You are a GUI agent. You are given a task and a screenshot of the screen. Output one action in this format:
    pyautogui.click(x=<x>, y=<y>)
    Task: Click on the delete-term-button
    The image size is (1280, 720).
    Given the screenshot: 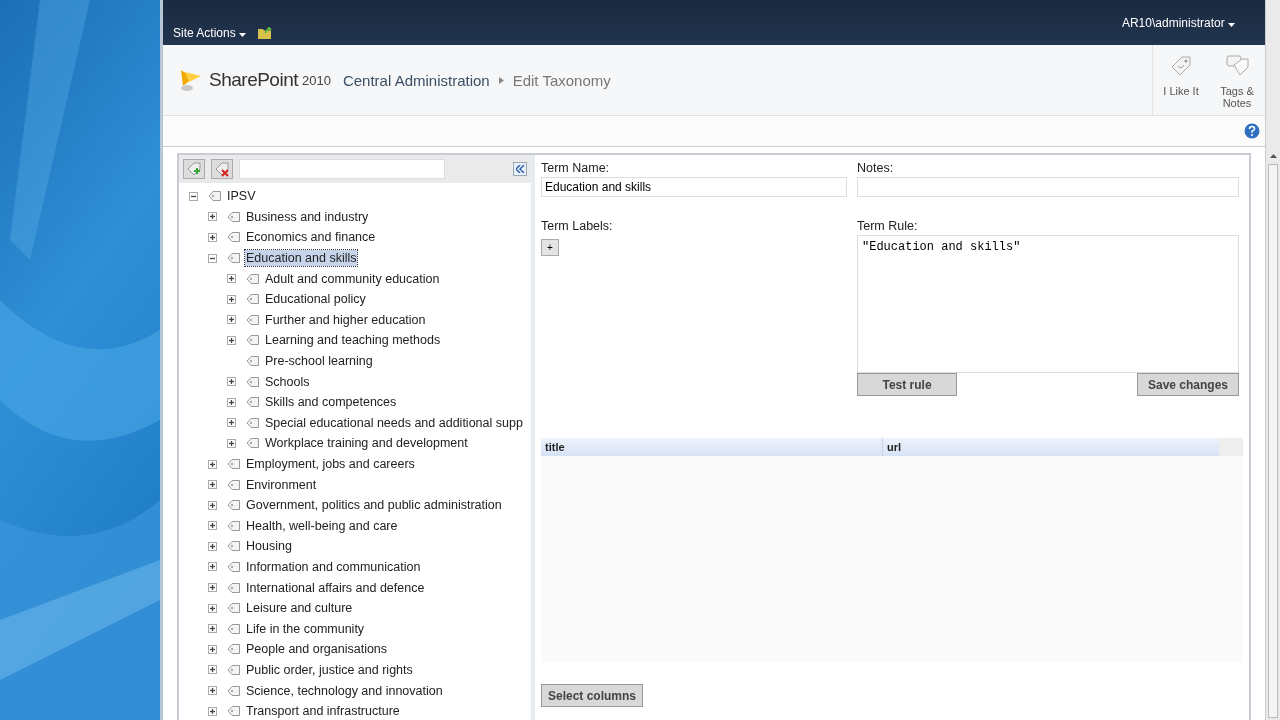 What is the action you would take?
    pyautogui.click(x=222, y=169)
    